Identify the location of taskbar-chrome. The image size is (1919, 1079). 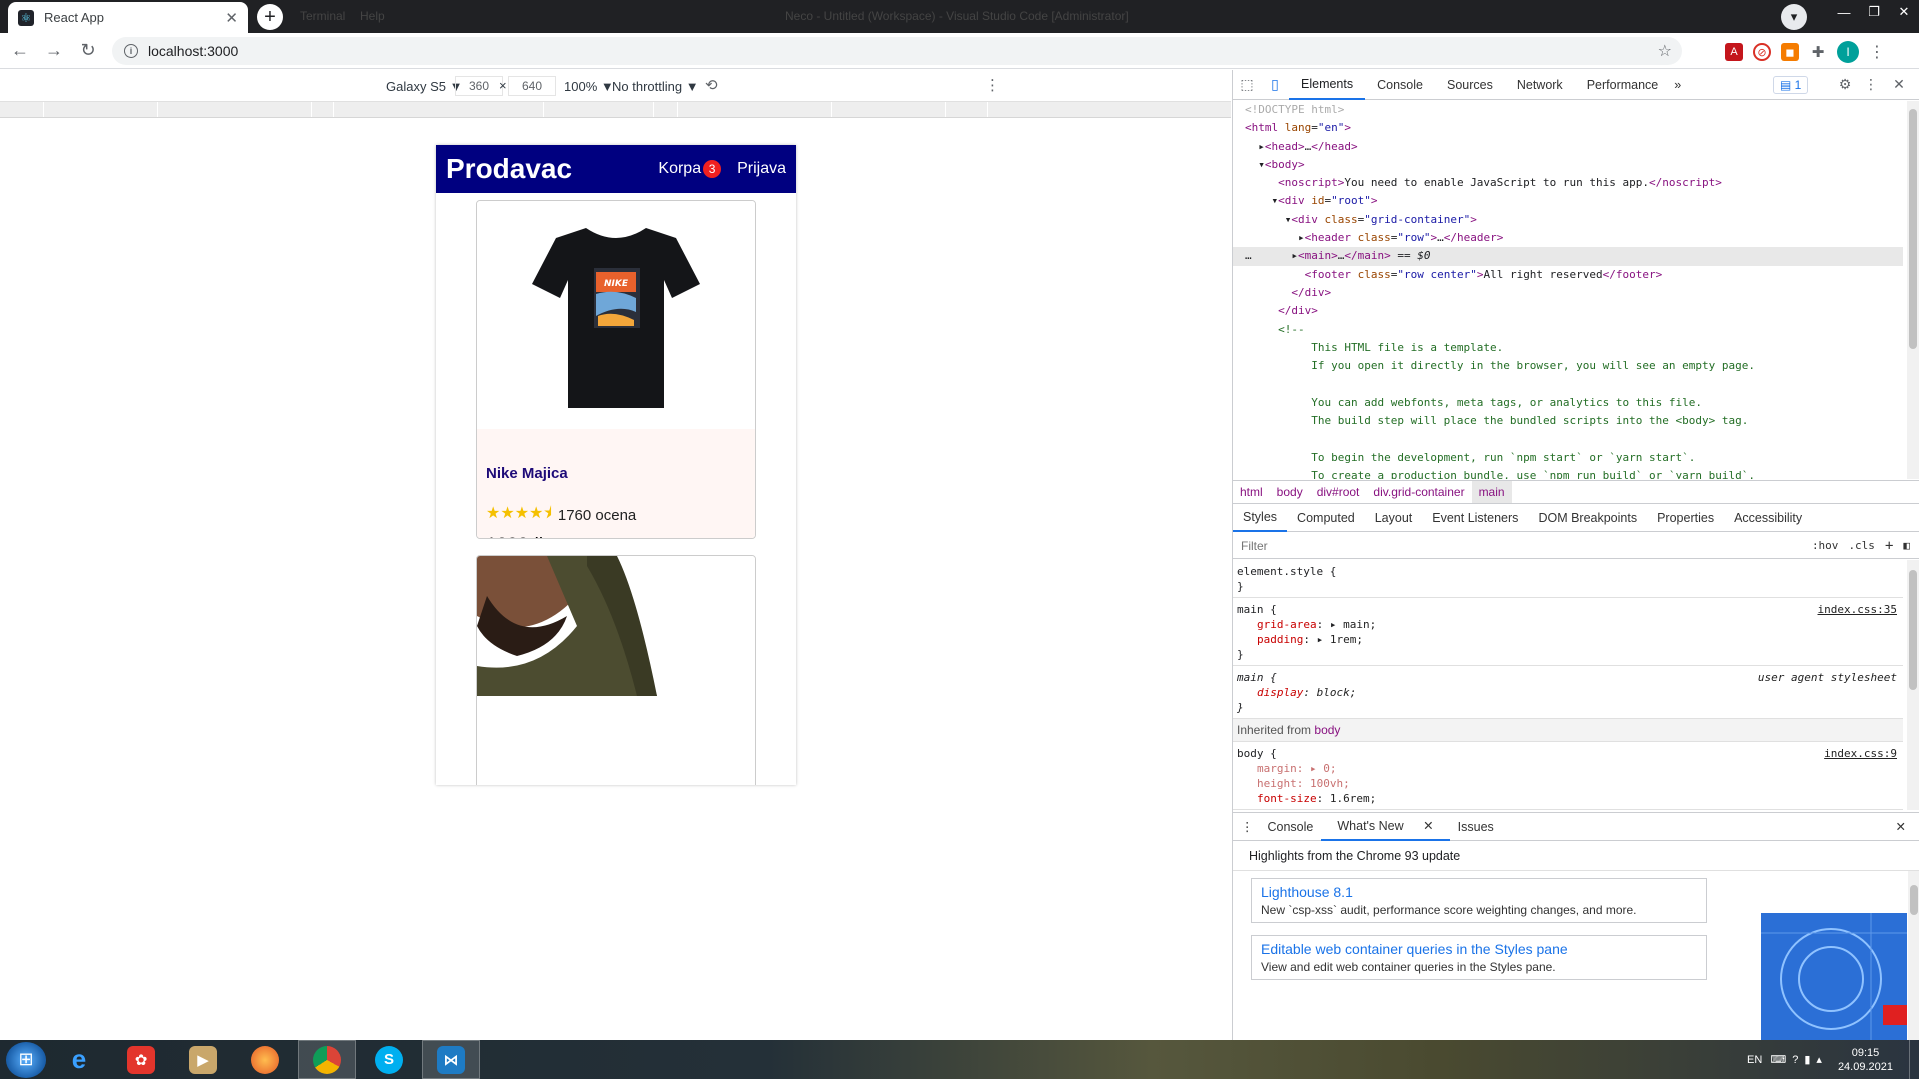
(327, 1059).